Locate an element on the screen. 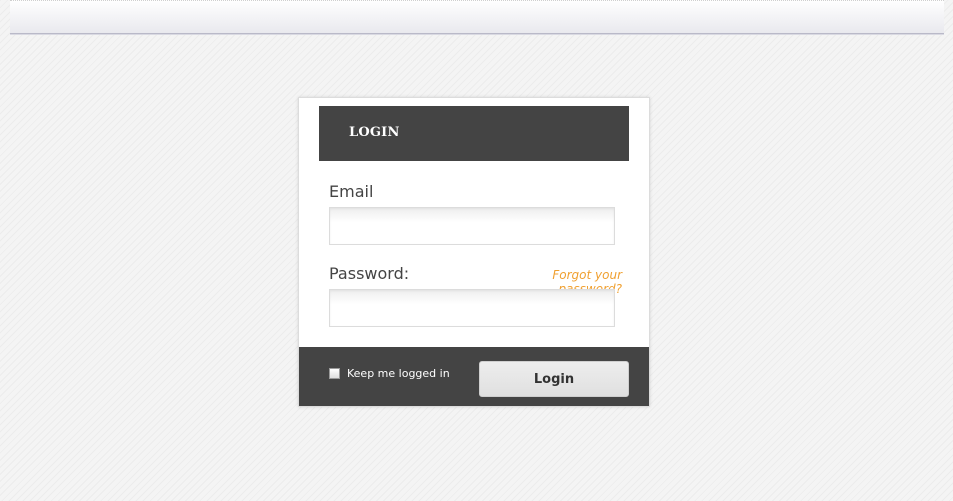 Image resolution: width=953 pixels, height=501 pixels. login-footer: Keep me logged in Login is located at coordinates (474, 376).